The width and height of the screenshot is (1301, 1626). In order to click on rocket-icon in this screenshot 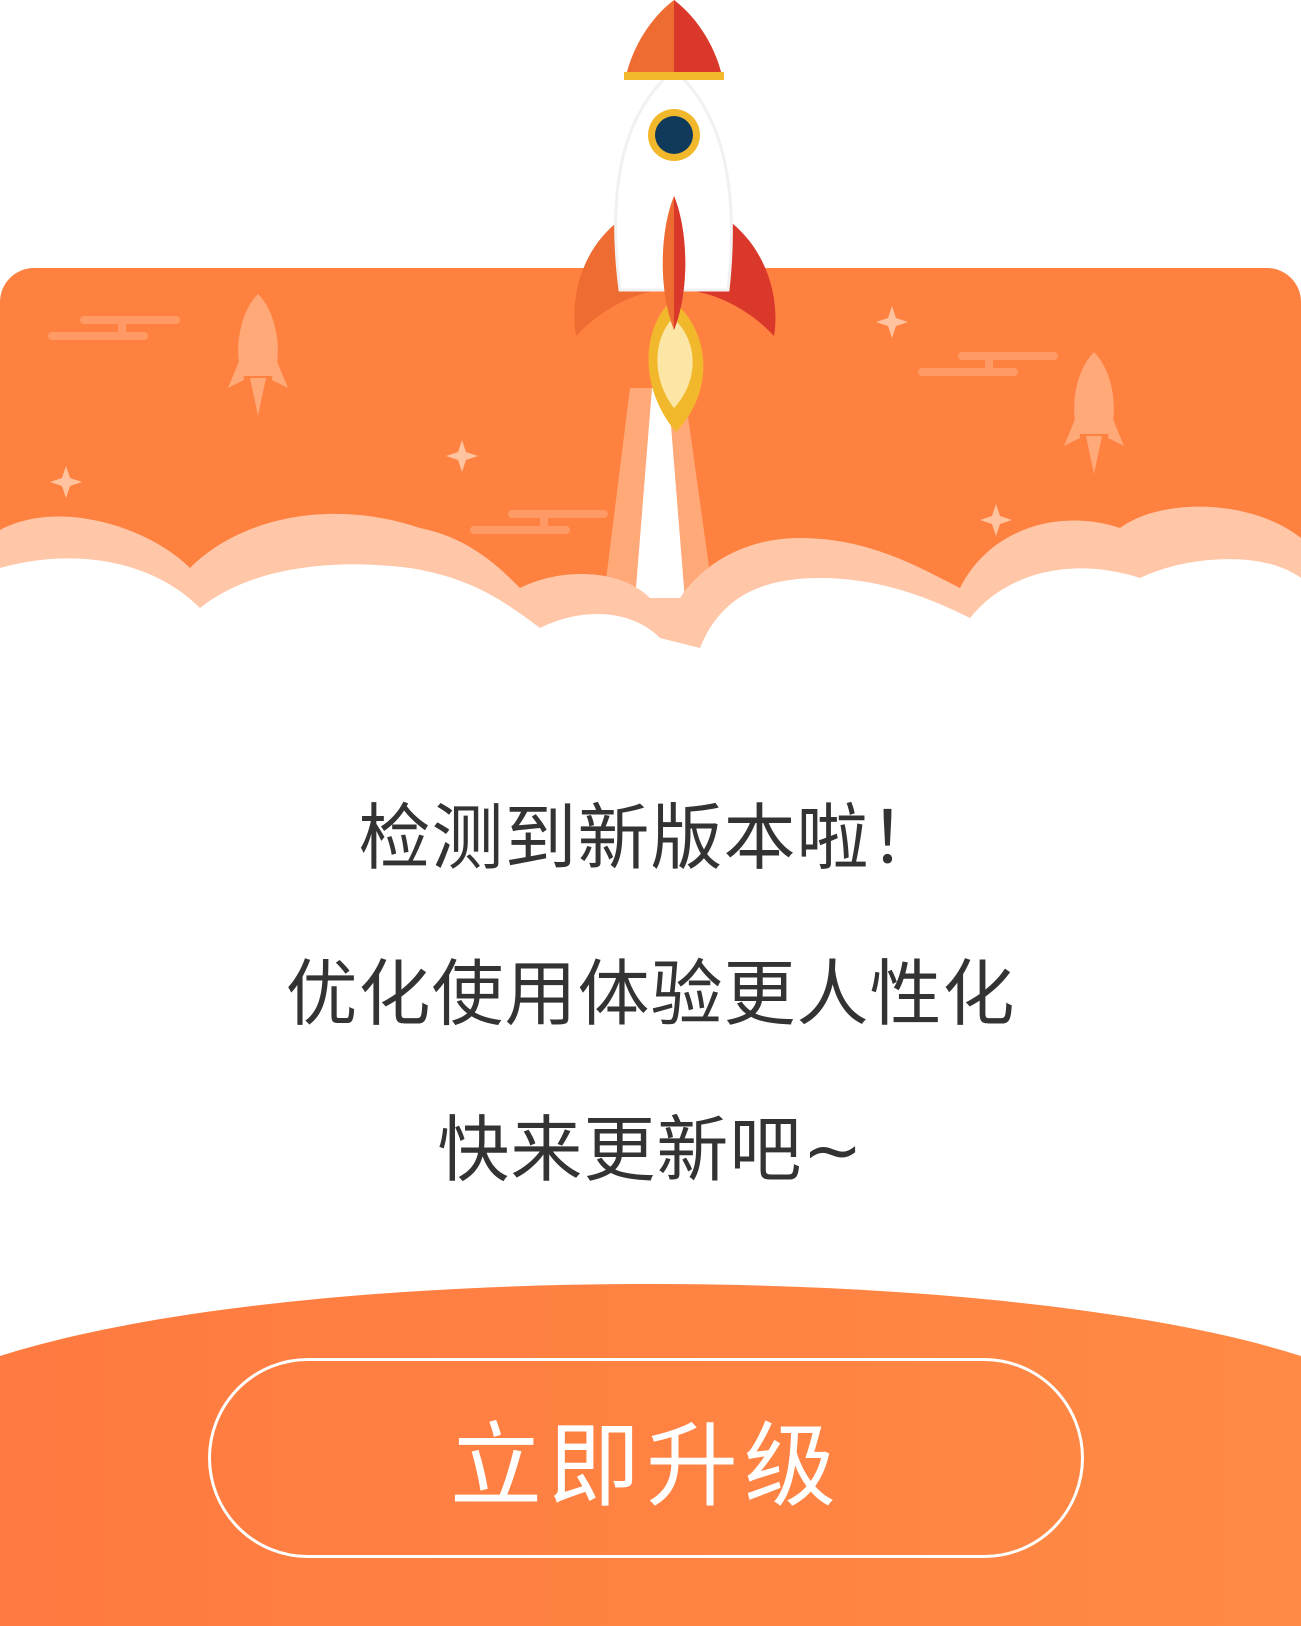, I will do `click(675, 216)`.